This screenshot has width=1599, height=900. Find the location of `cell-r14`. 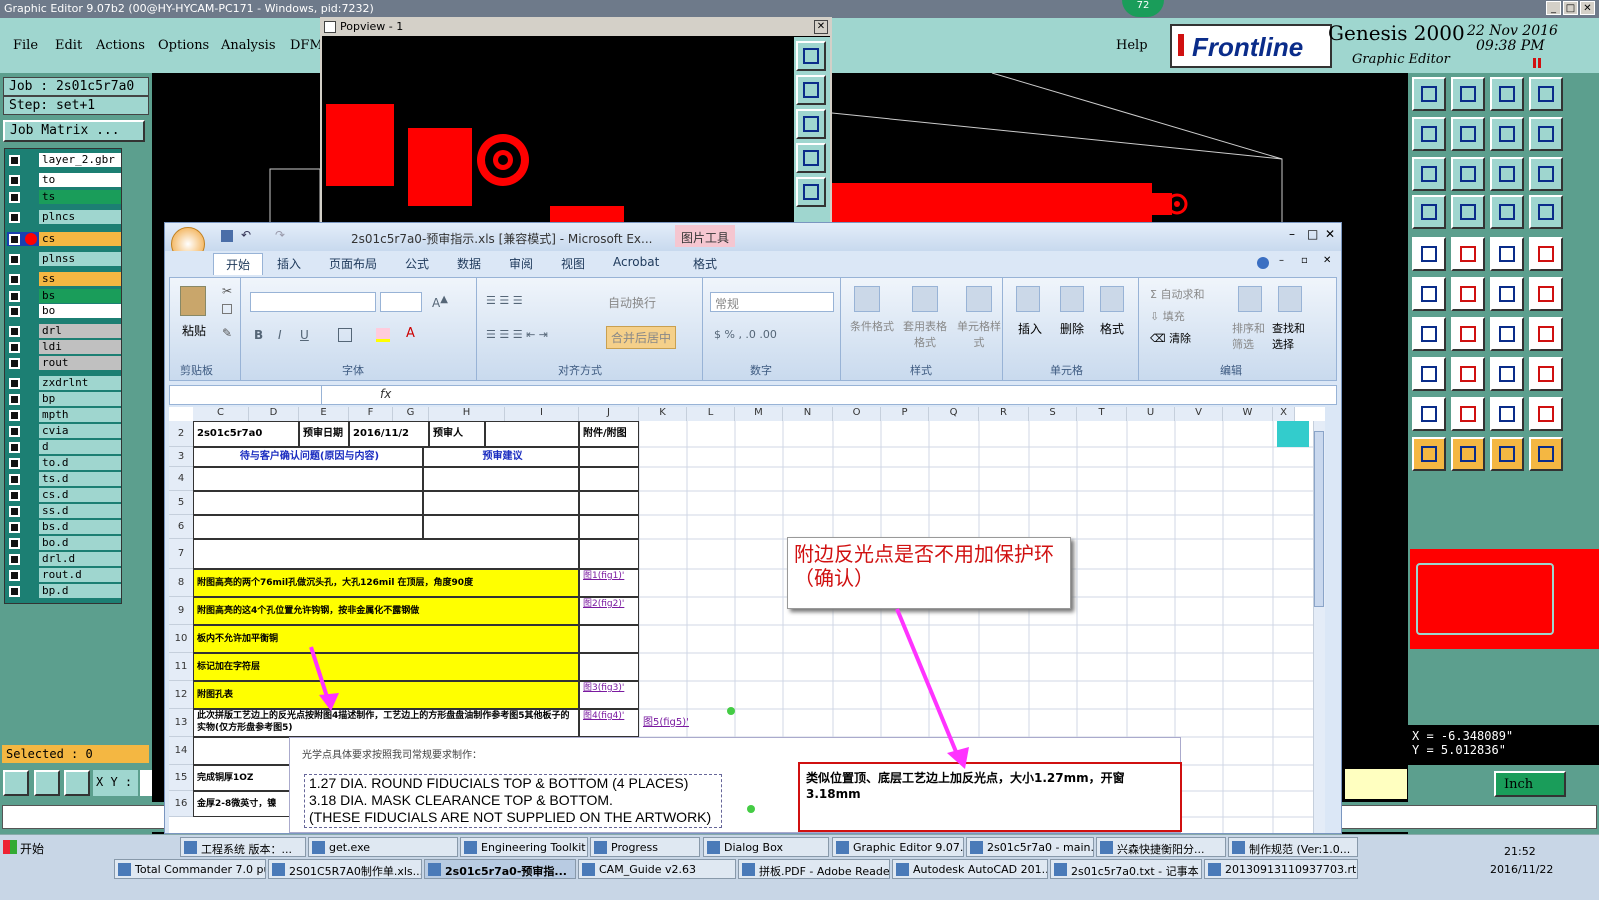

cell-r14 is located at coordinates (243, 751).